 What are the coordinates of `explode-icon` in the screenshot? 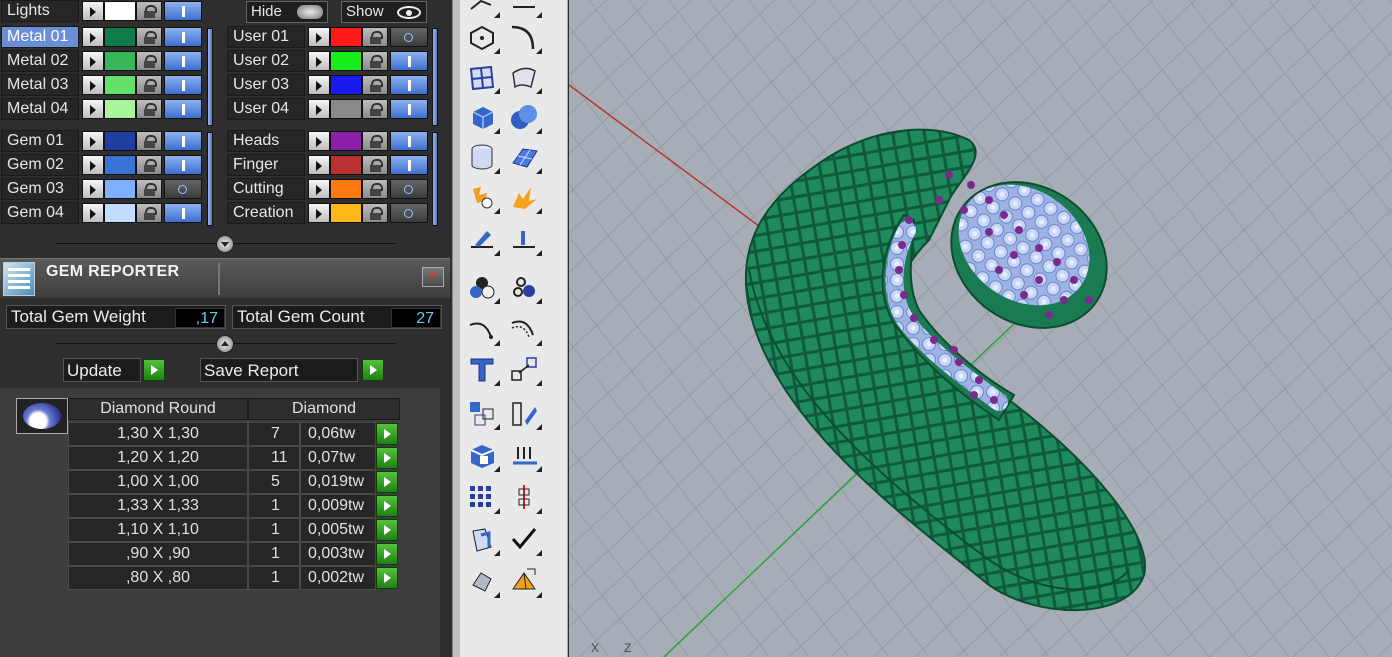 It's located at (524, 197).